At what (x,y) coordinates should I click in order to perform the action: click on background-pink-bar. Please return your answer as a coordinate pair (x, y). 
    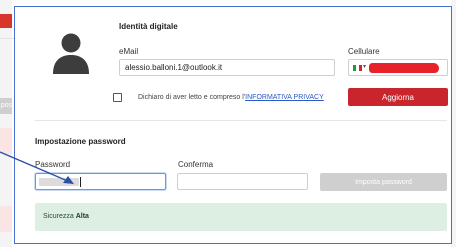
    Looking at the image, I should click on (6, 141).